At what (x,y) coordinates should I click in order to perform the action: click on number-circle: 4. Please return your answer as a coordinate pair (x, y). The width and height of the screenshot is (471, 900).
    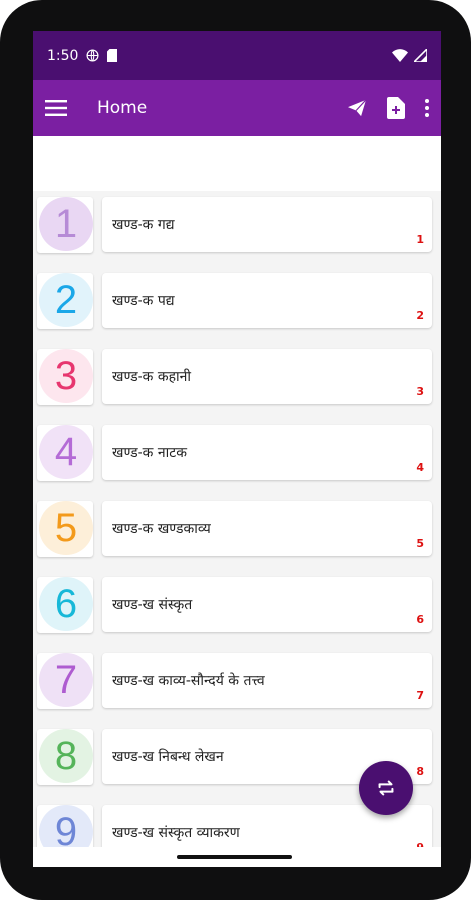
    Looking at the image, I should click on (66, 452).